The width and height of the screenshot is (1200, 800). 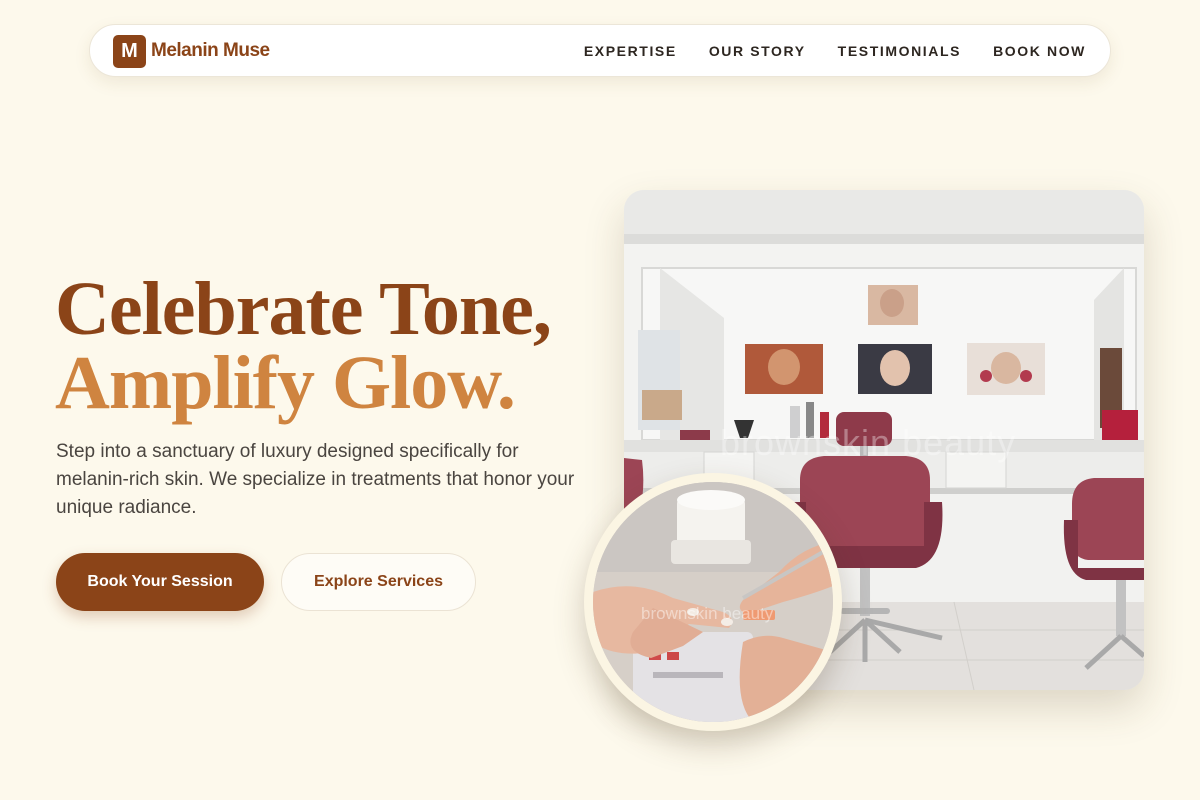 I want to click on nav-link-our-story: OUR STORY, so click(x=757, y=51).